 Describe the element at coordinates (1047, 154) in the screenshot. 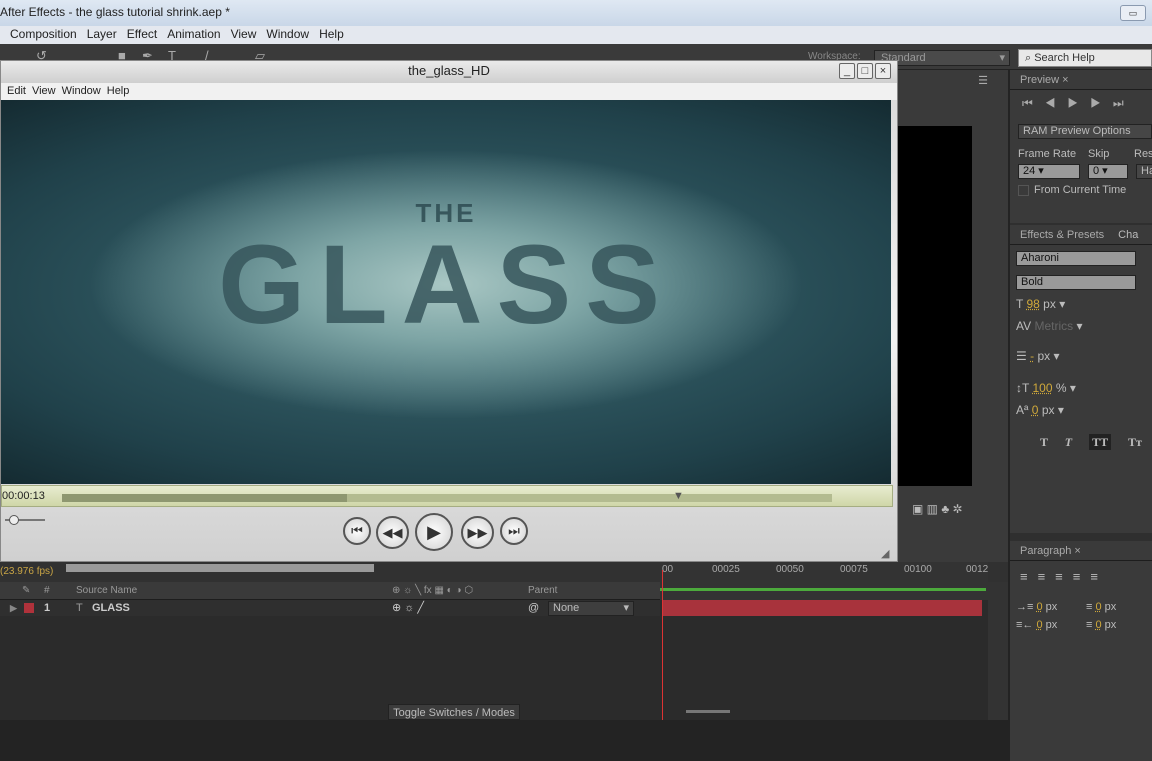

I see `frame-rate-label: Frame Rate` at that location.